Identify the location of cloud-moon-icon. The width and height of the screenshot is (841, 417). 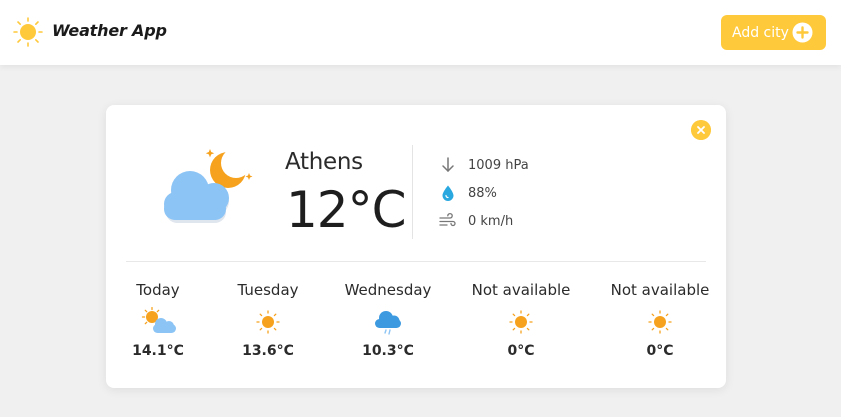
(208, 185).